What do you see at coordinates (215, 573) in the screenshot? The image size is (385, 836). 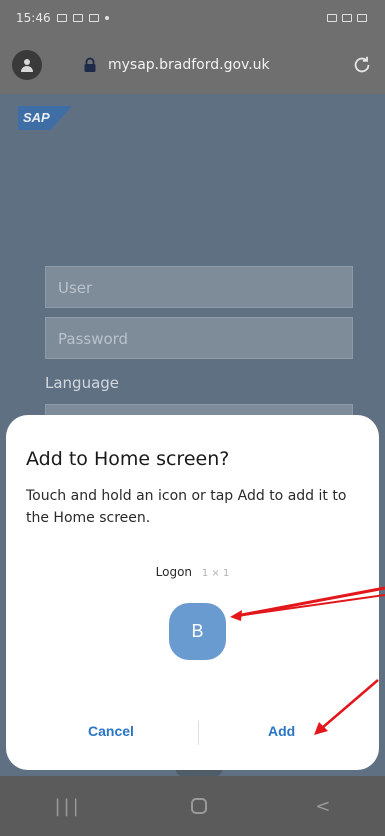 I see `shortcut-size: 1 × 1` at bounding box center [215, 573].